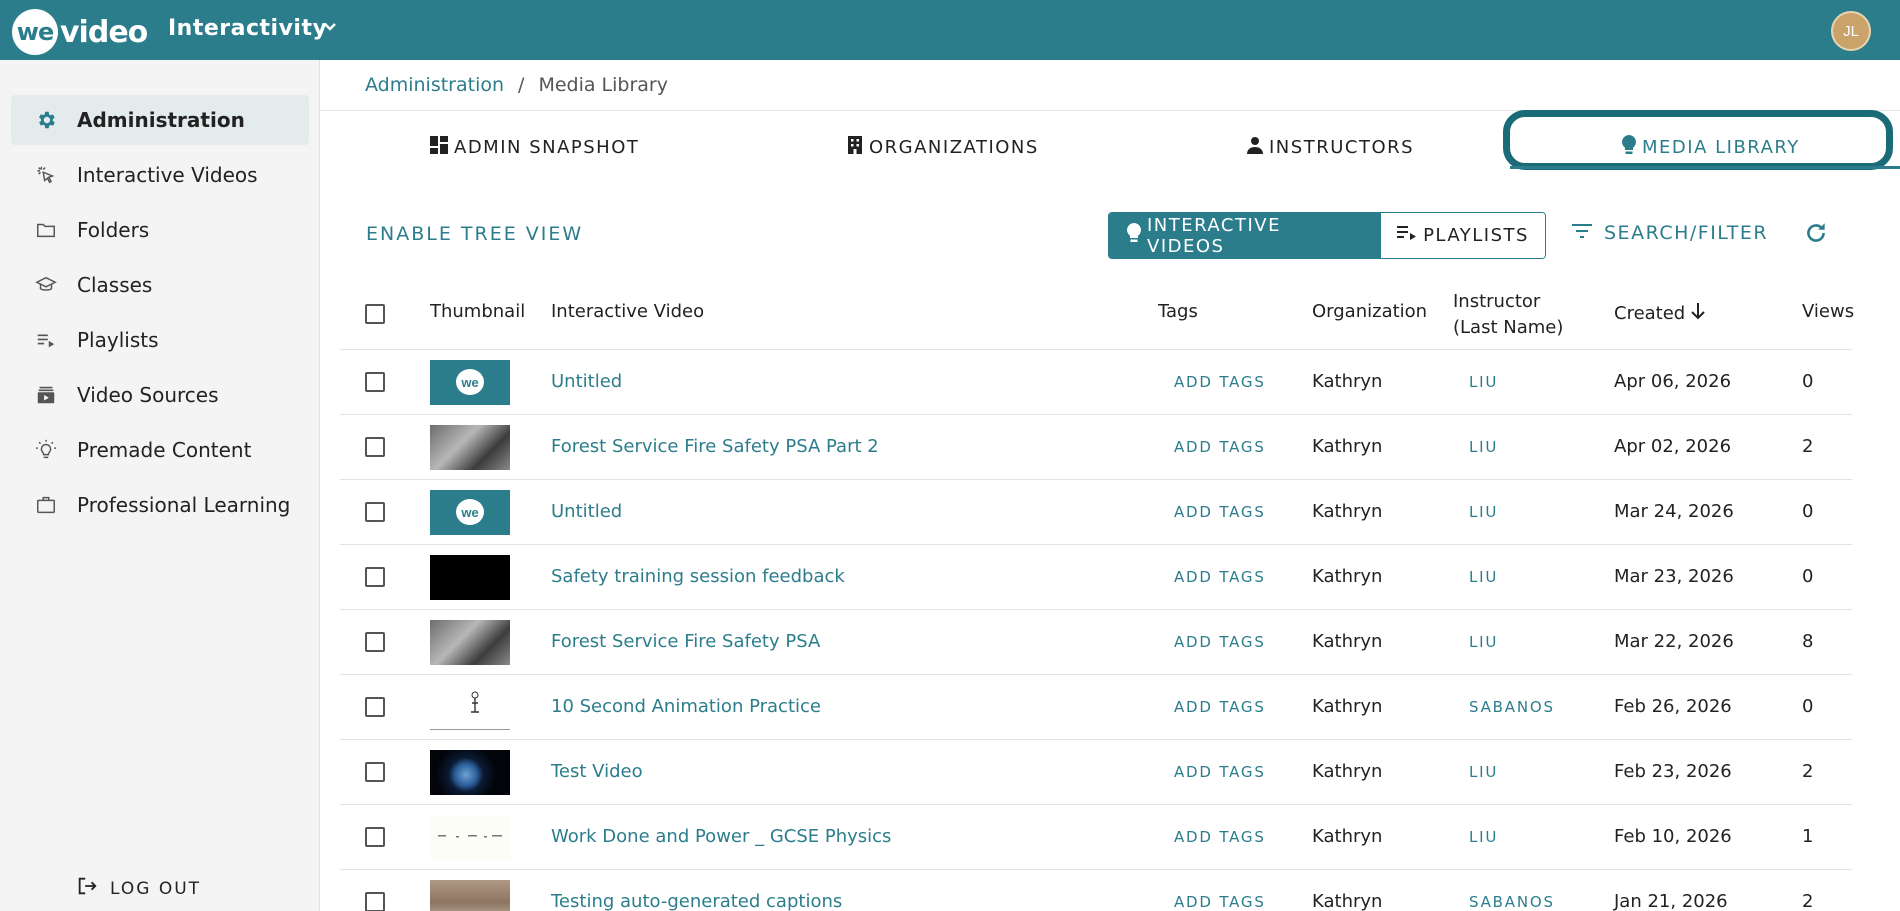 The height and width of the screenshot is (911, 1900). I want to click on video-title-link: Safety training session feedback, so click(698, 576).